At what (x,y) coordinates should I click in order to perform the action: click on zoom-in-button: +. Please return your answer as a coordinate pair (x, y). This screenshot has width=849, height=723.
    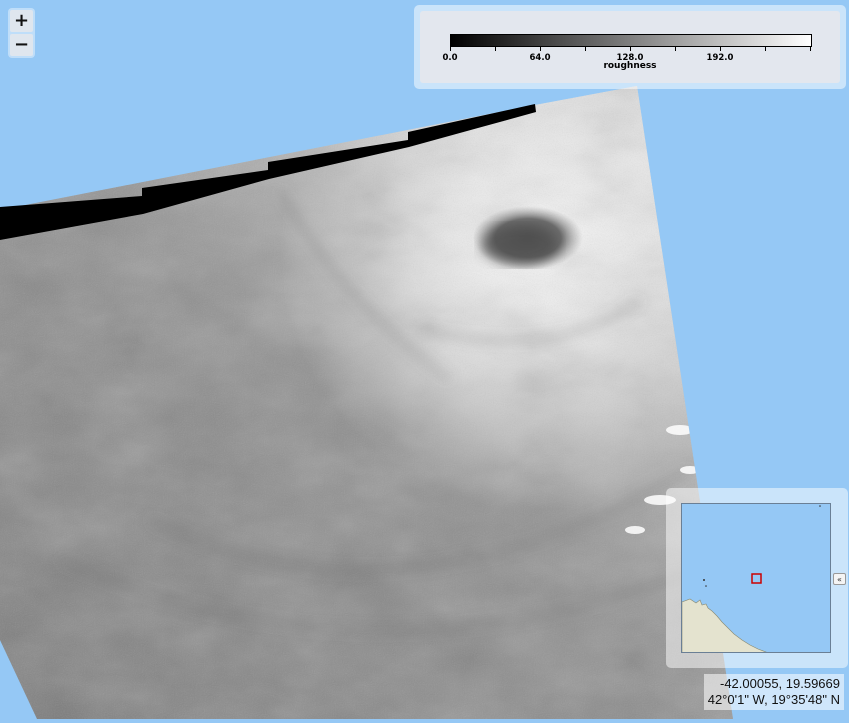
    Looking at the image, I should click on (21, 21).